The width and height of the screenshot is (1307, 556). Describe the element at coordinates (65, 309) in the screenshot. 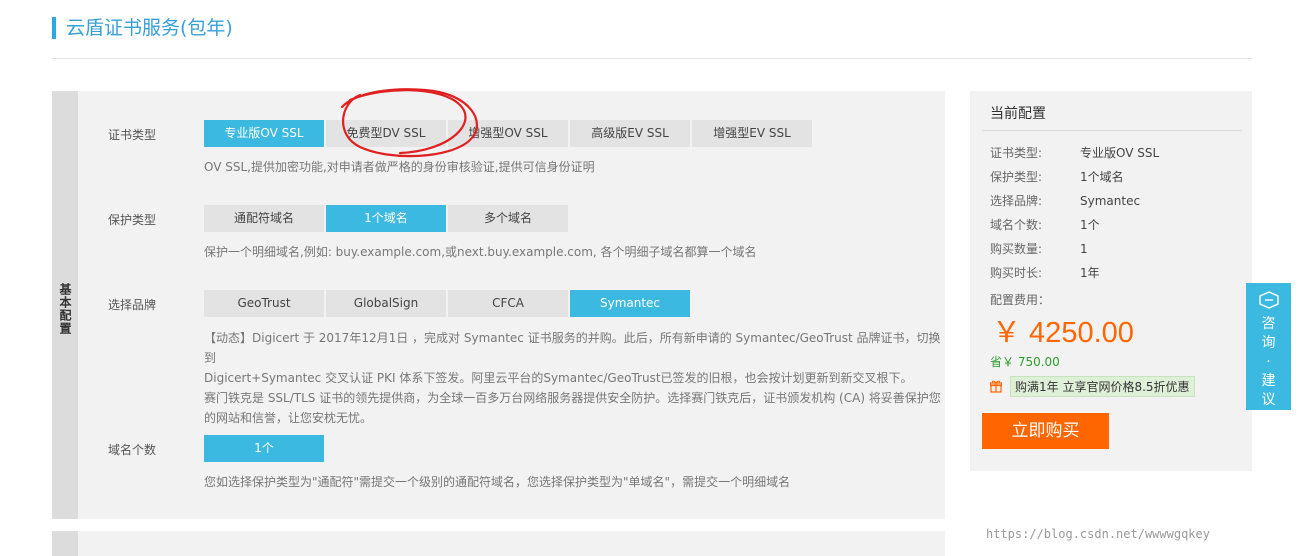

I see `basic-config-label: 基本配置` at that location.